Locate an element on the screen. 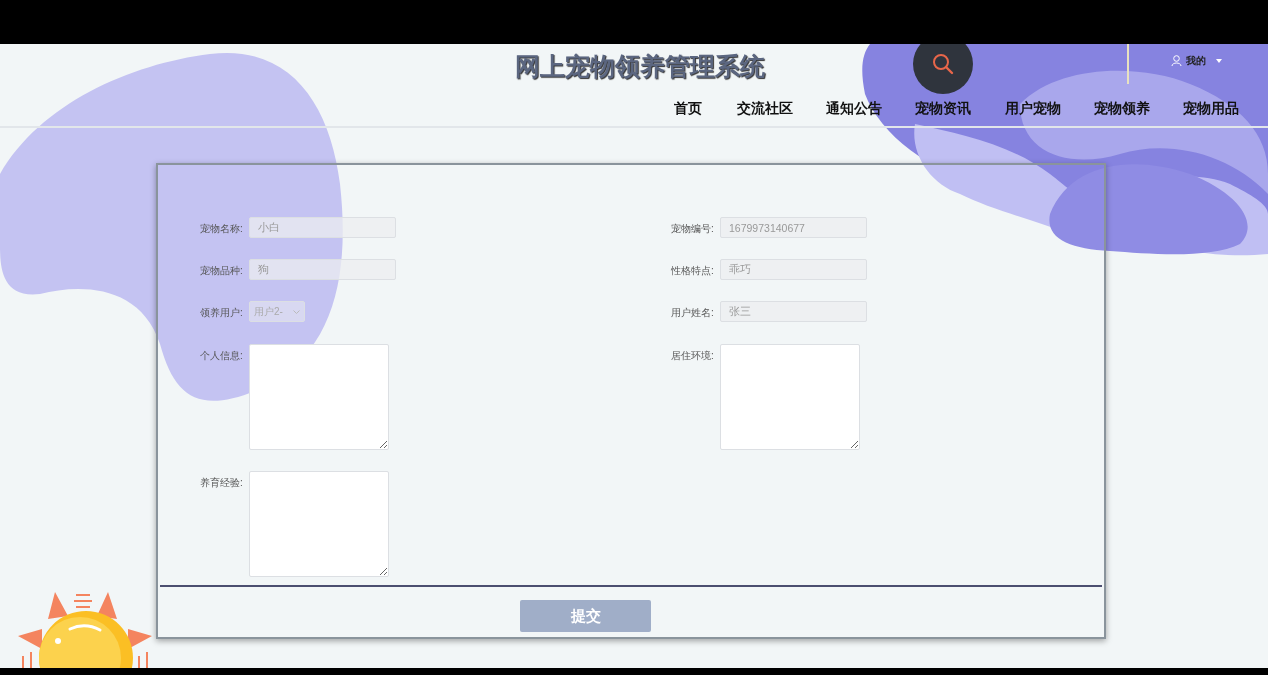 This screenshot has height=675, width=1268. nav-link: 首页 is located at coordinates (688, 108).